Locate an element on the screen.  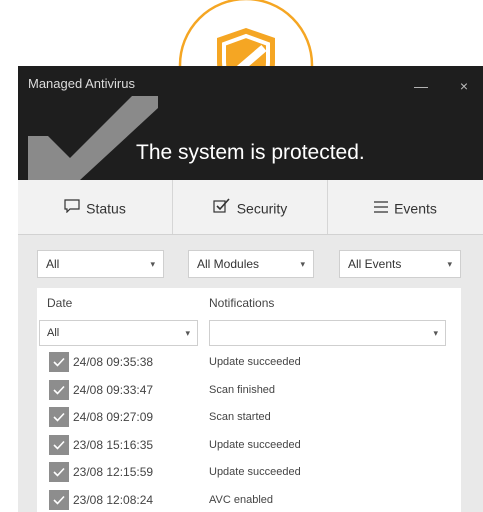
row-date: 23/08 12:15:59 is located at coordinates (113, 472).